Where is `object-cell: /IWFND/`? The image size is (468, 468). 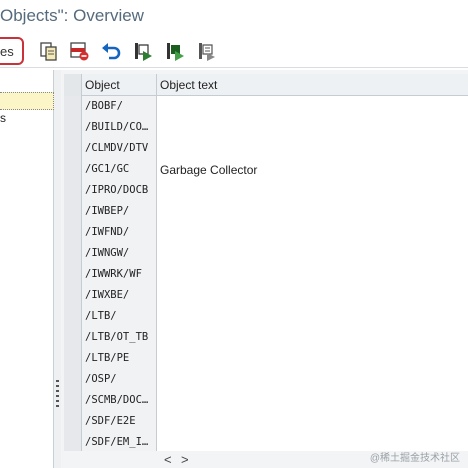
object-cell: /IWFND/ is located at coordinates (119, 232).